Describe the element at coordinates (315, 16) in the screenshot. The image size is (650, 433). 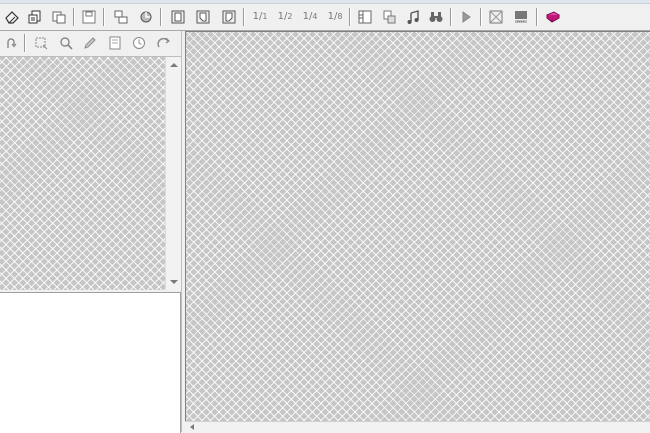
I see `zoom-denominator: 4` at that location.